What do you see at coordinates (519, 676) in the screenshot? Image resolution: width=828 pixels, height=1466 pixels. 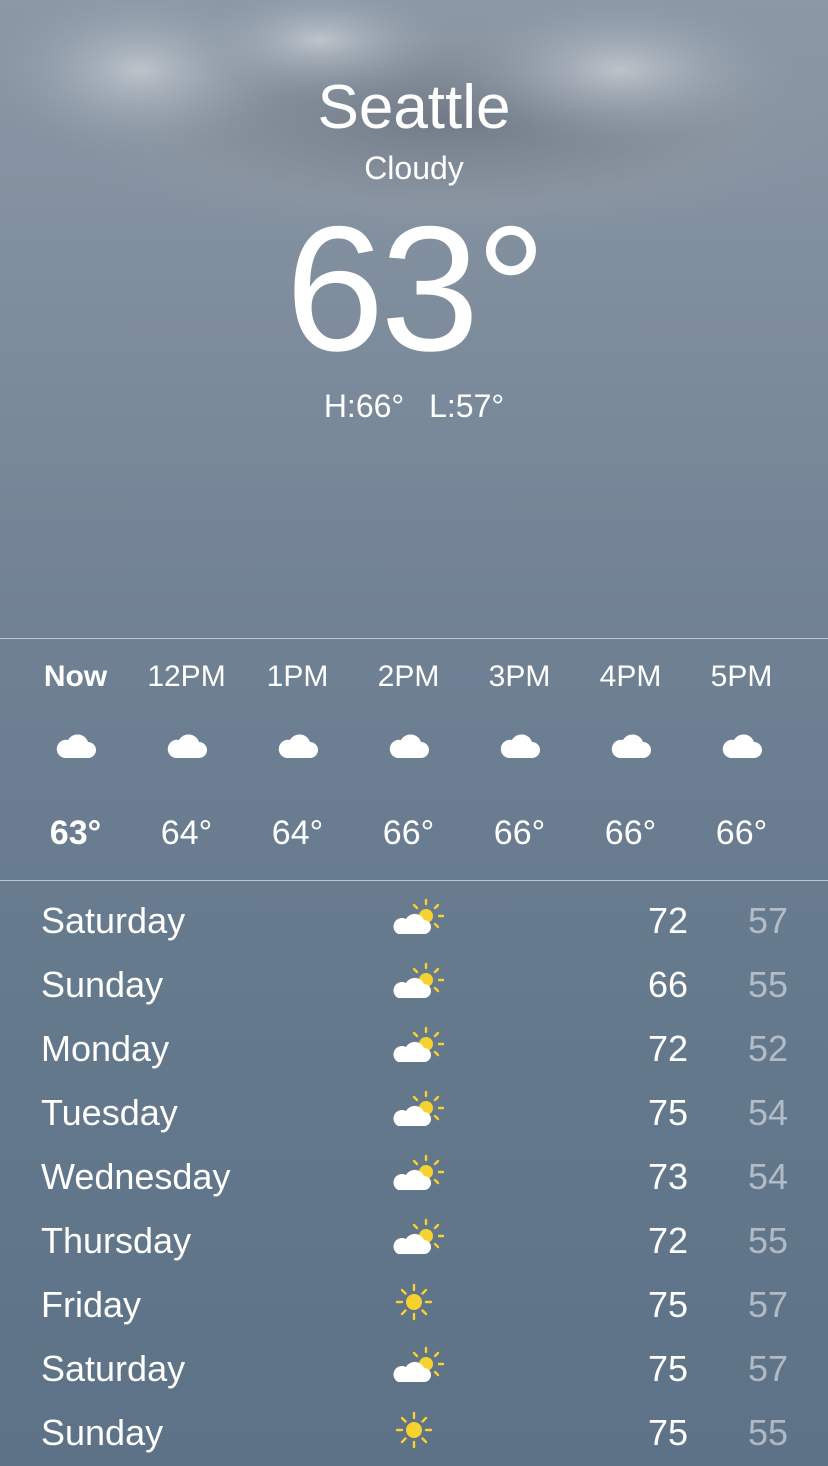 I see `hourly-time: 3PM` at bounding box center [519, 676].